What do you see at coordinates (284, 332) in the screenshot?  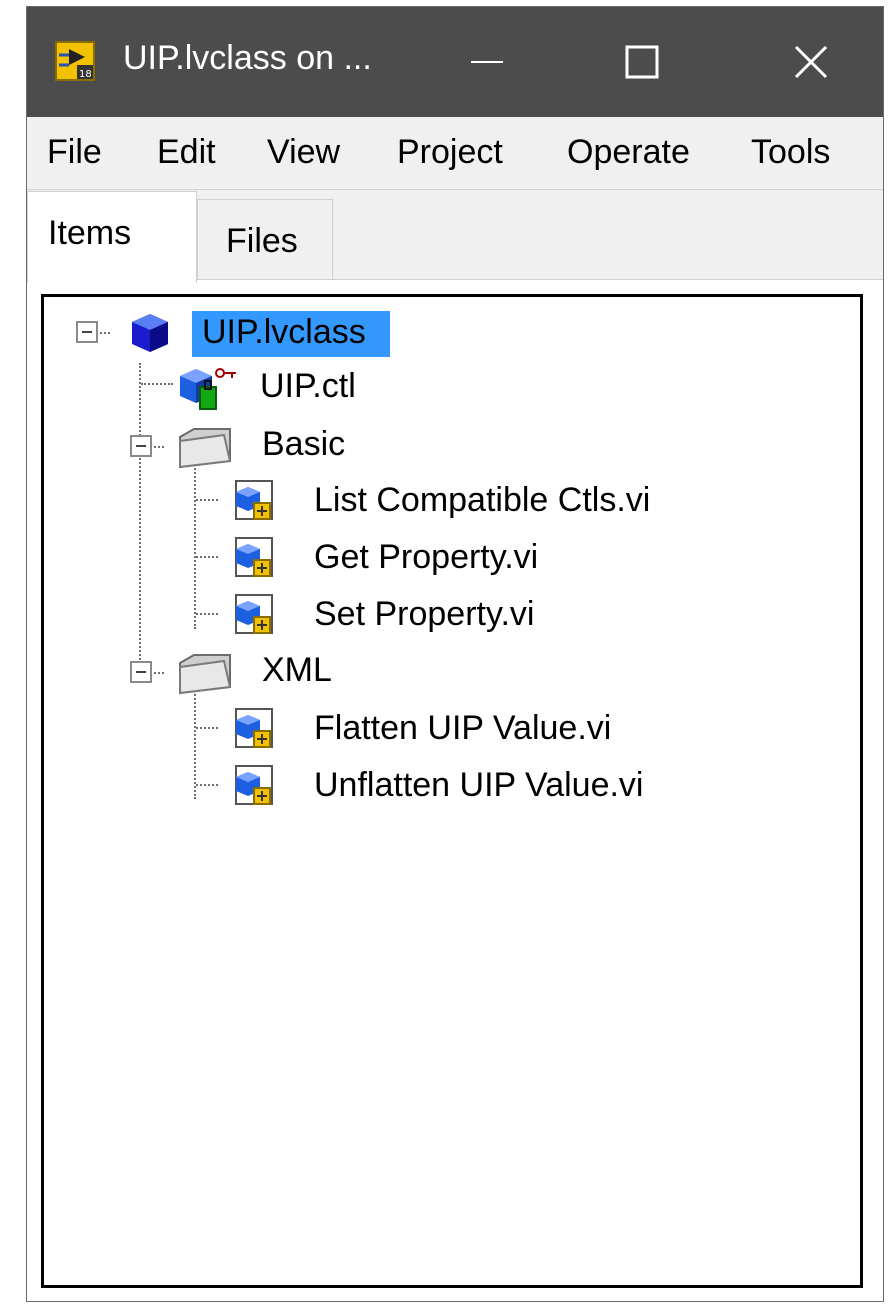 I see `tree-node-root: UIP.lvclass` at bounding box center [284, 332].